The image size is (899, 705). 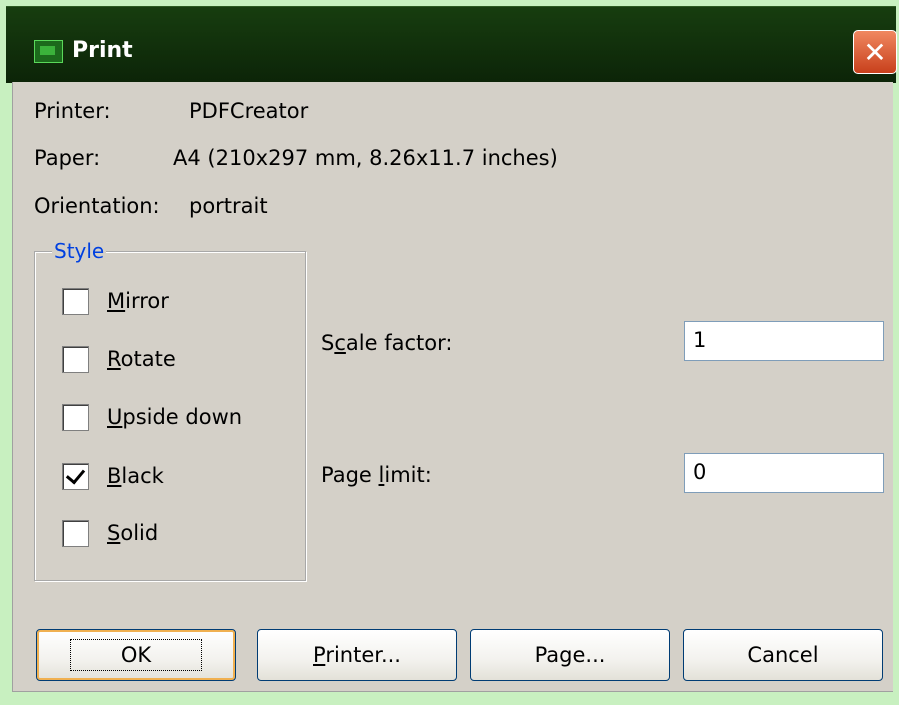 I want to click on rotate-option: Rotate, so click(x=119, y=359).